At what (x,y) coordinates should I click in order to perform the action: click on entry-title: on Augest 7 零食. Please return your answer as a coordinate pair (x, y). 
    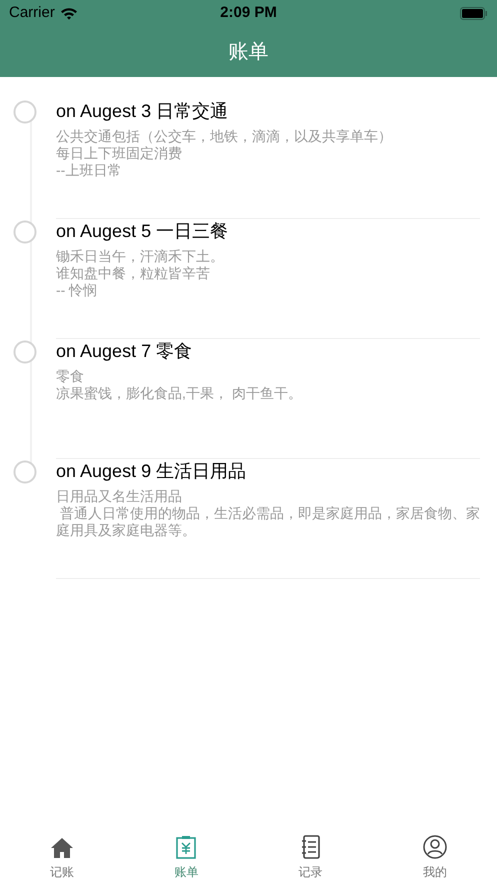
    Looking at the image, I should click on (125, 351).